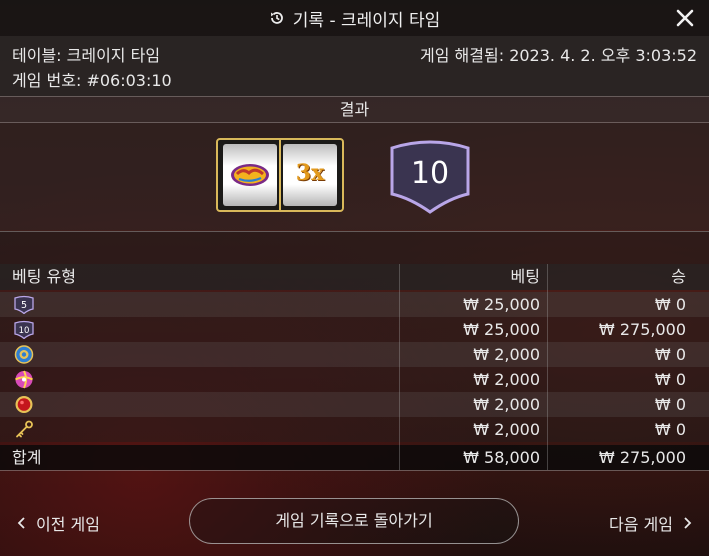 This screenshot has width=709, height=556. I want to click on table-name: 테이블: 크레이지 타임, so click(86, 55).